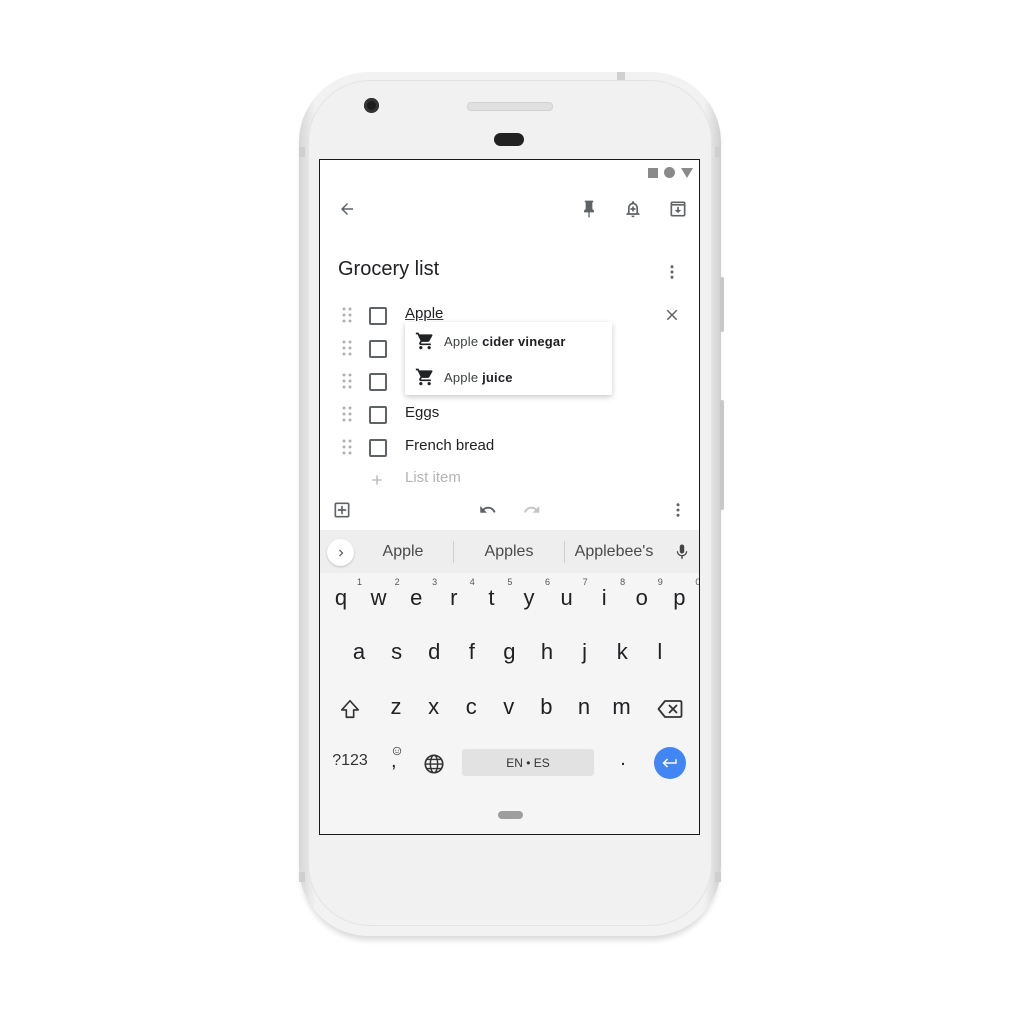  I want to click on key-y: y6, so click(532, 594).